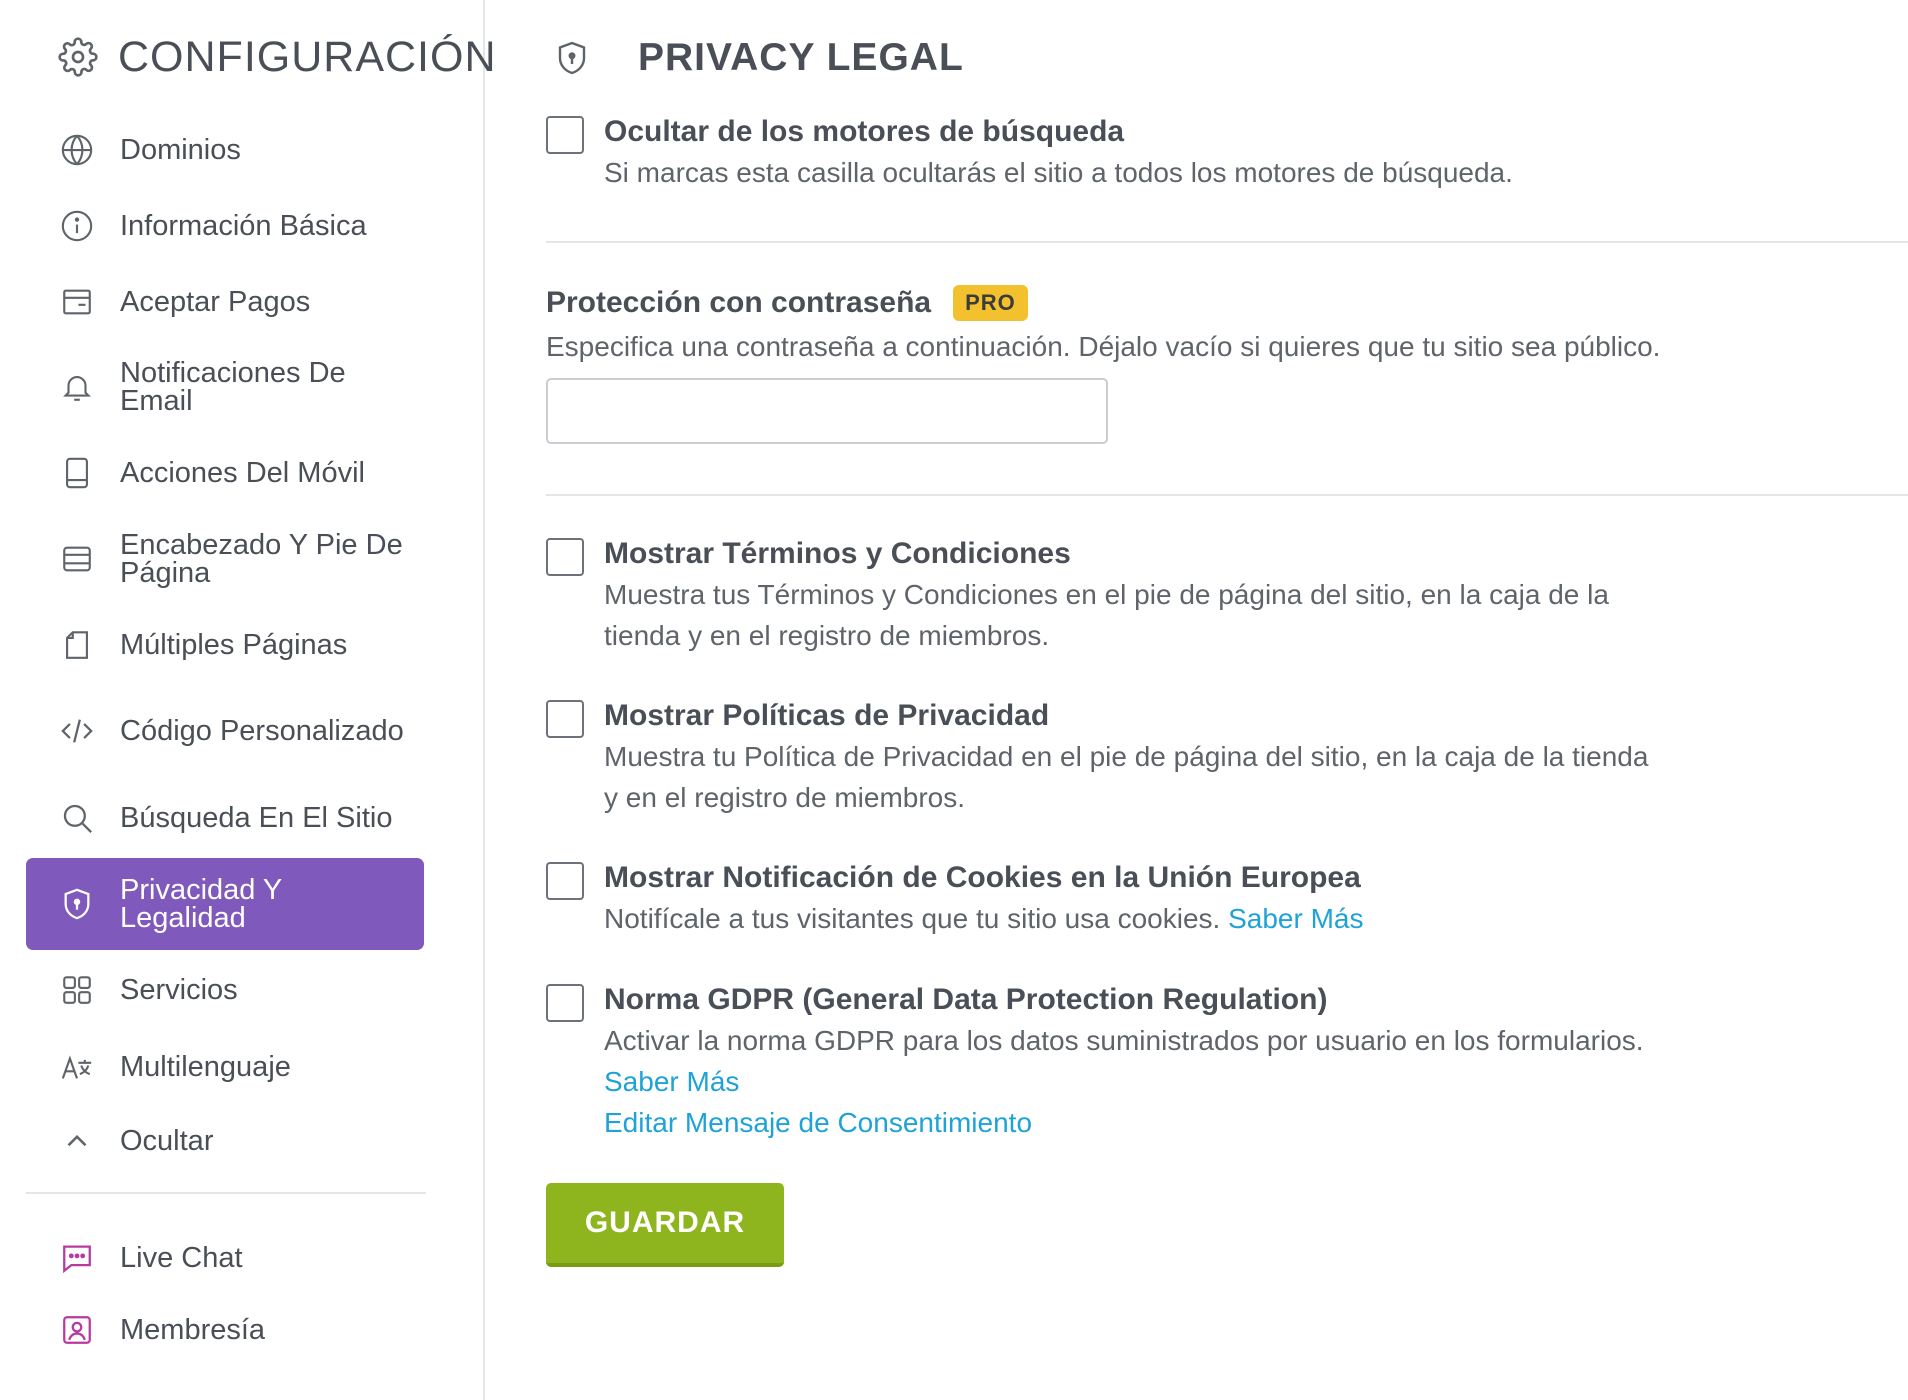 The image size is (1908, 1400). I want to click on sidebar-item-informacion-basica: Información Básica, so click(225, 226).